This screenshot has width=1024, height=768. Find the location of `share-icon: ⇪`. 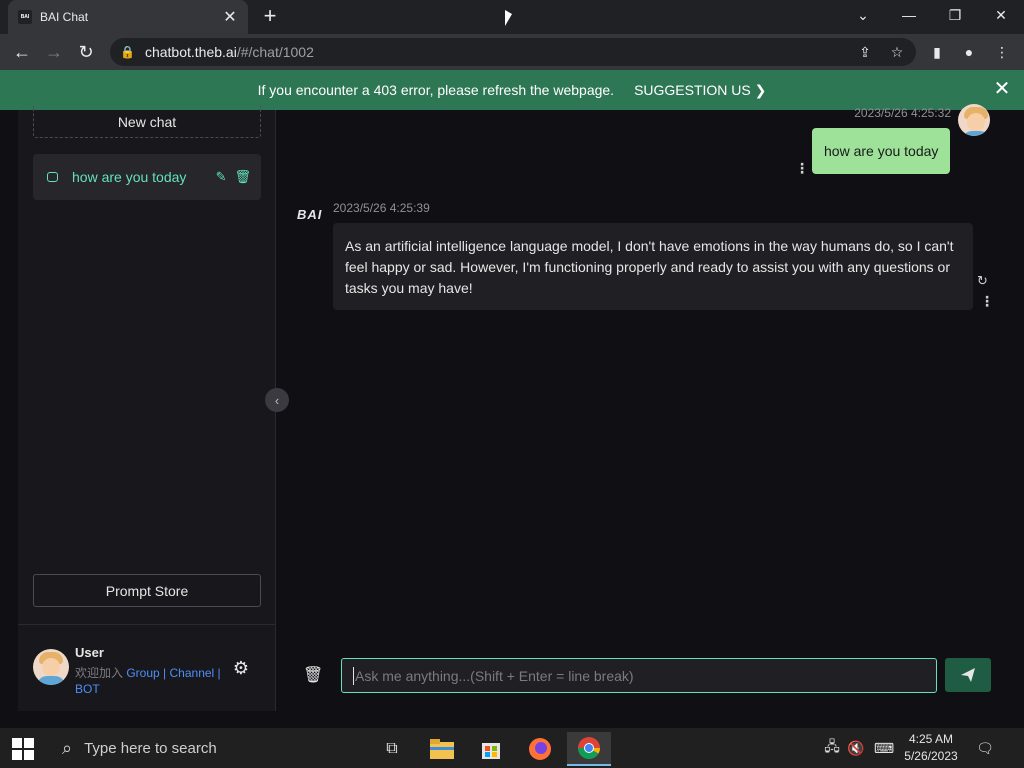

share-icon: ⇪ is located at coordinates (865, 52).